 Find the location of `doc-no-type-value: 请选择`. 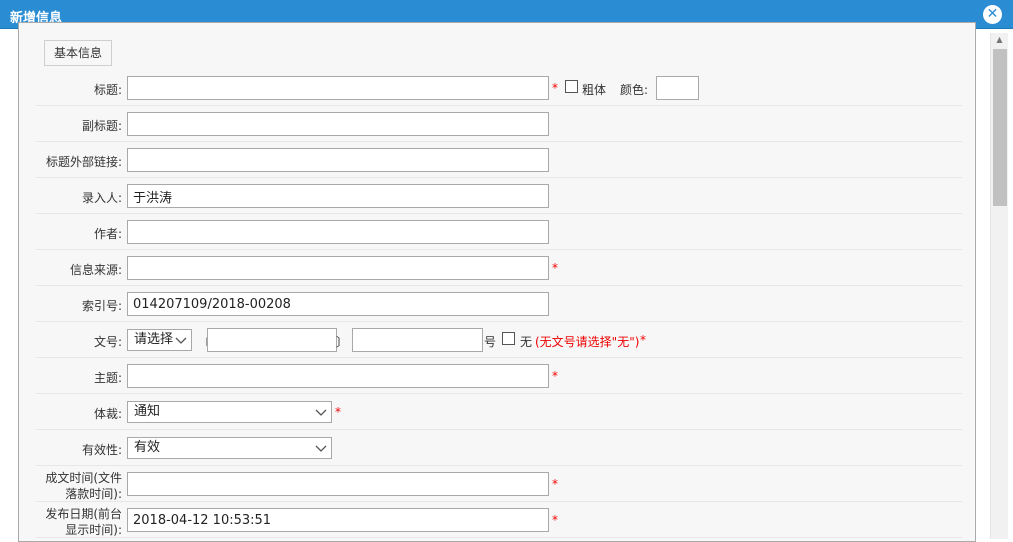

doc-no-type-value: 请选择 is located at coordinates (154, 339).